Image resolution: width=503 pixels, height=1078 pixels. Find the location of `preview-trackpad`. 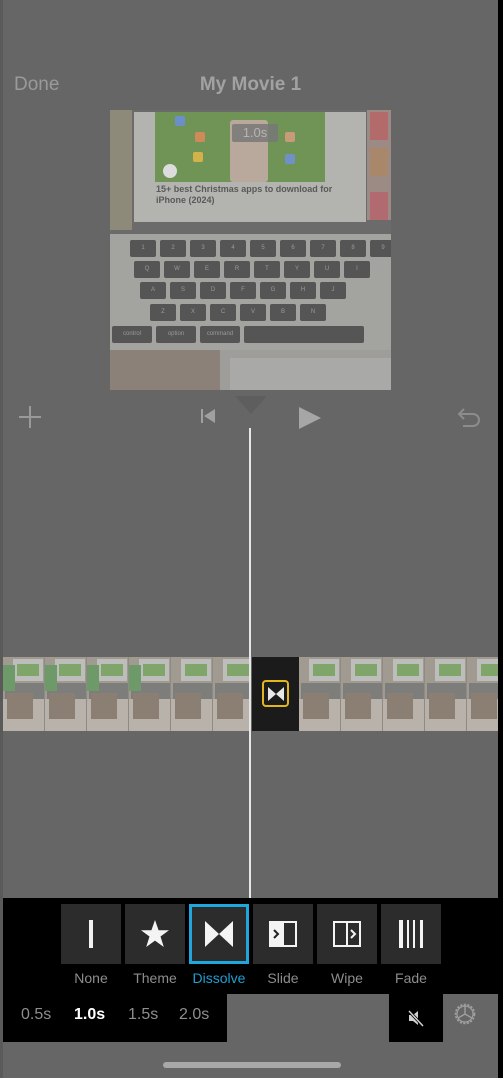

preview-trackpad is located at coordinates (310, 374).